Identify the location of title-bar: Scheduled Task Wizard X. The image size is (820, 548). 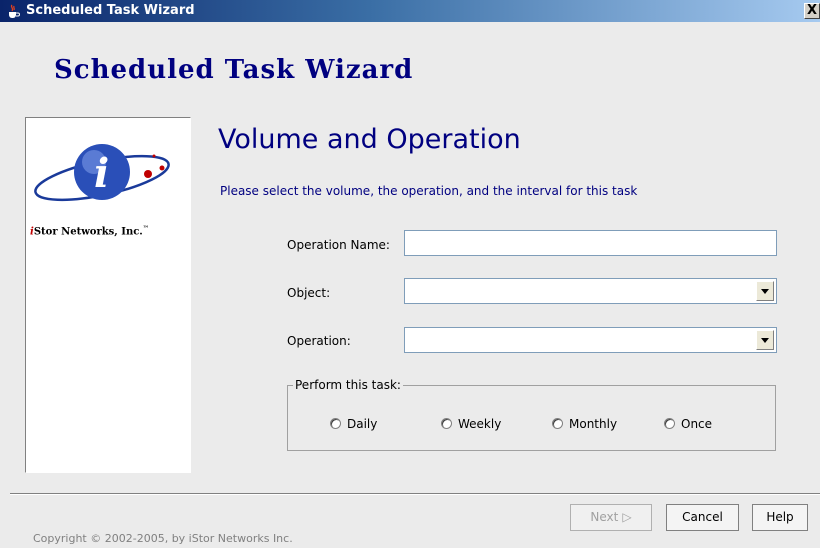
(410, 11).